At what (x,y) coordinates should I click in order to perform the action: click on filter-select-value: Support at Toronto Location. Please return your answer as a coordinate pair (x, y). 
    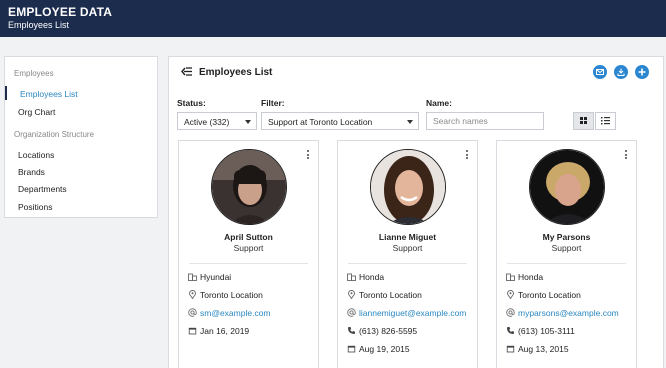
    Looking at the image, I should click on (320, 122).